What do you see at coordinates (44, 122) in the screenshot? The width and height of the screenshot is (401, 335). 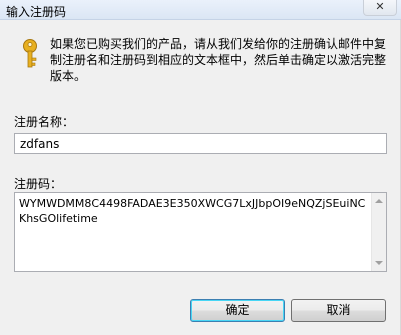 I see `name-label: 注册名称：` at bounding box center [44, 122].